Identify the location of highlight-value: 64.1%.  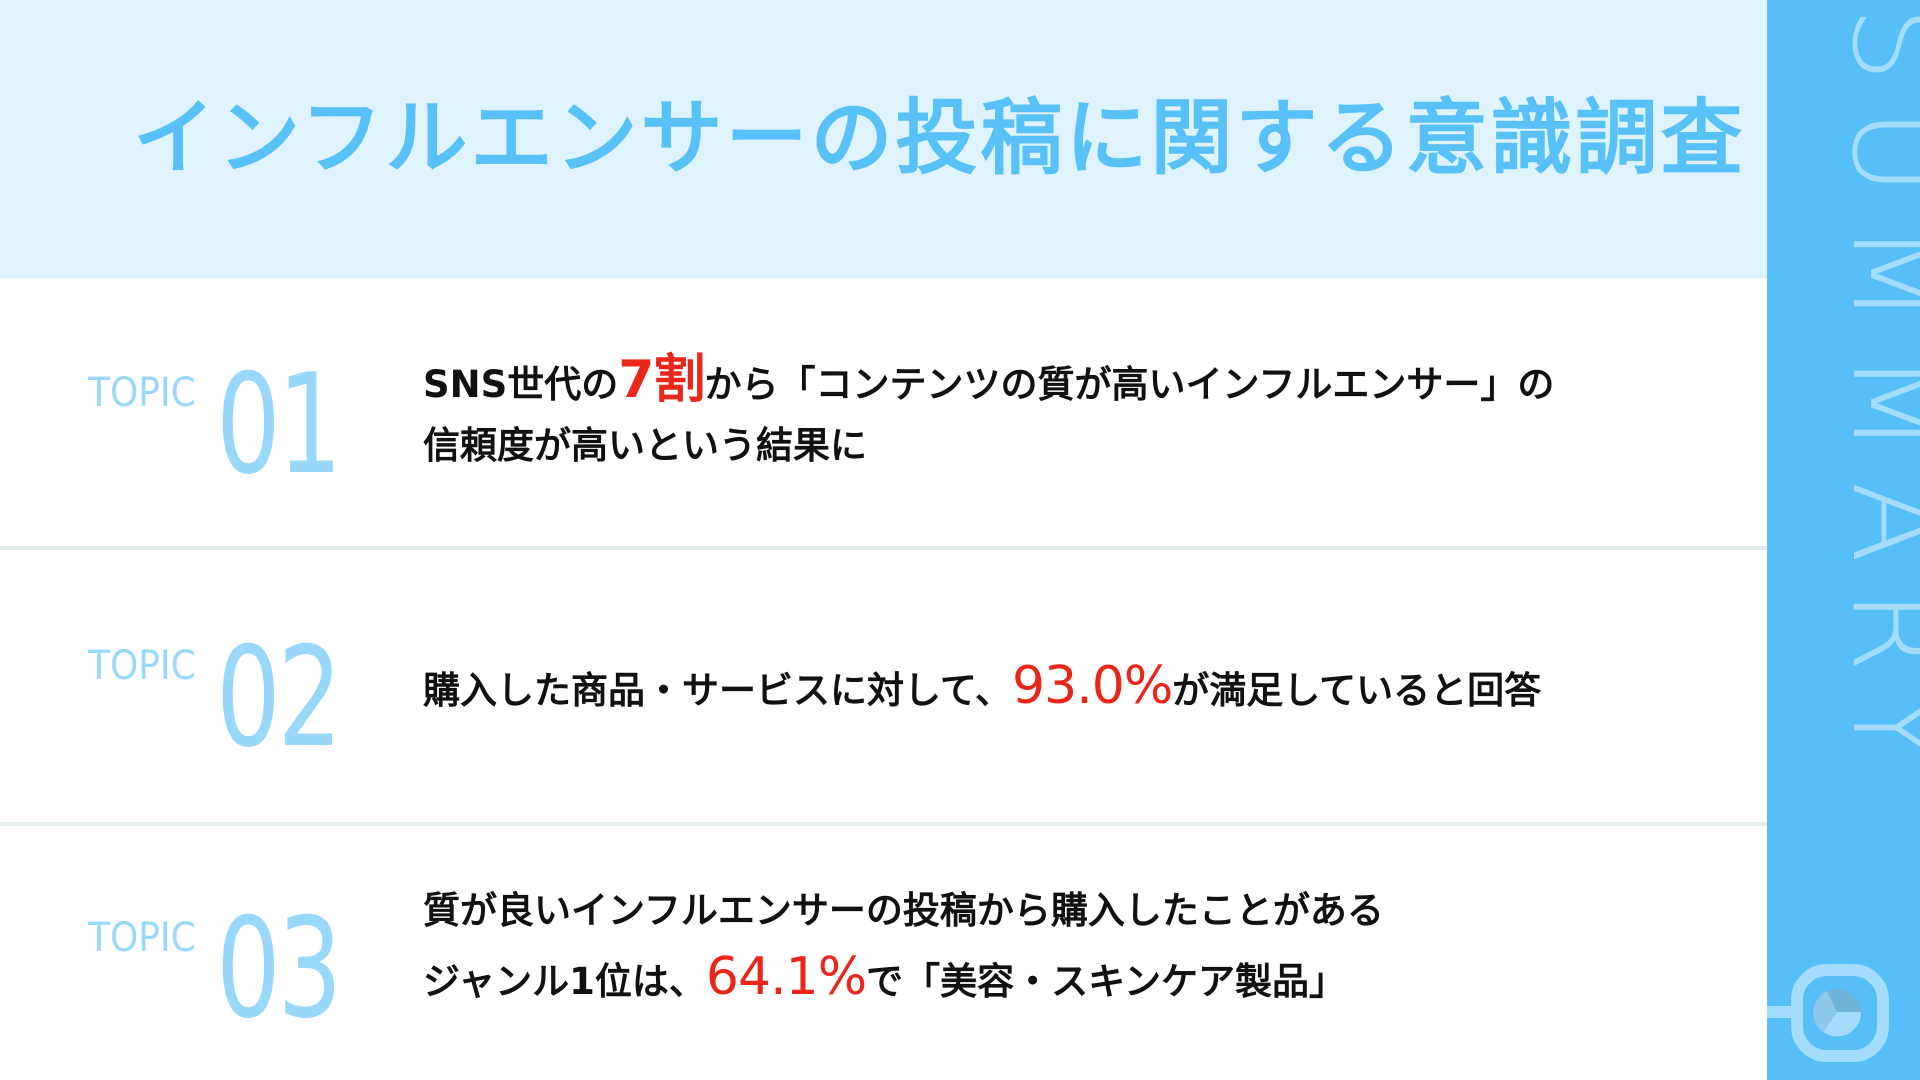
(786, 977).